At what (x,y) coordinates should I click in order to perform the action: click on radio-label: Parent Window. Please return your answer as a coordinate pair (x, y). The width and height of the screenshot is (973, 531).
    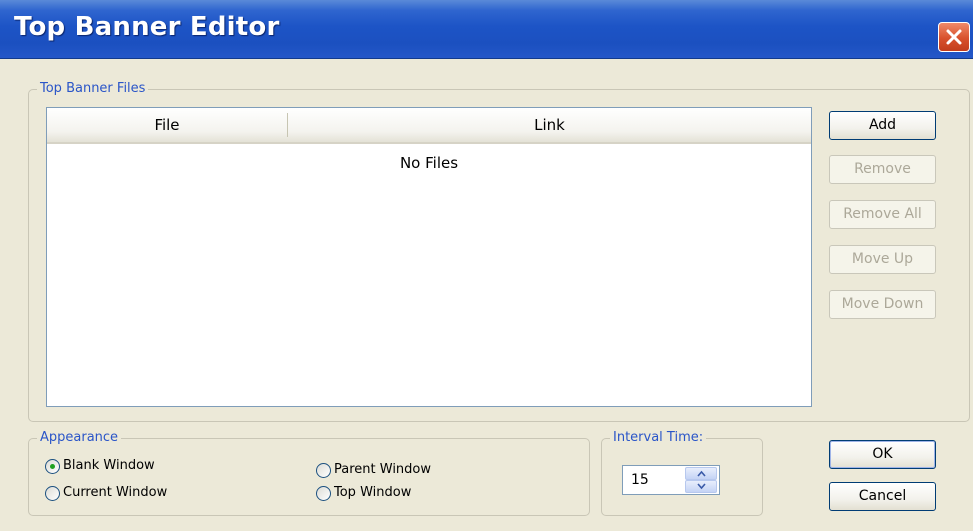
    Looking at the image, I should click on (383, 469).